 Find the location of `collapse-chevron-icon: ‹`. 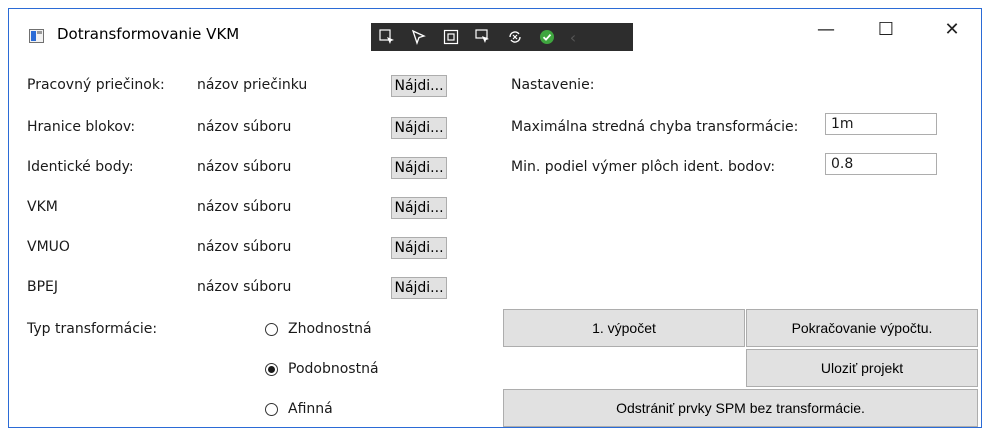

collapse-chevron-icon: ‹ is located at coordinates (573, 37).